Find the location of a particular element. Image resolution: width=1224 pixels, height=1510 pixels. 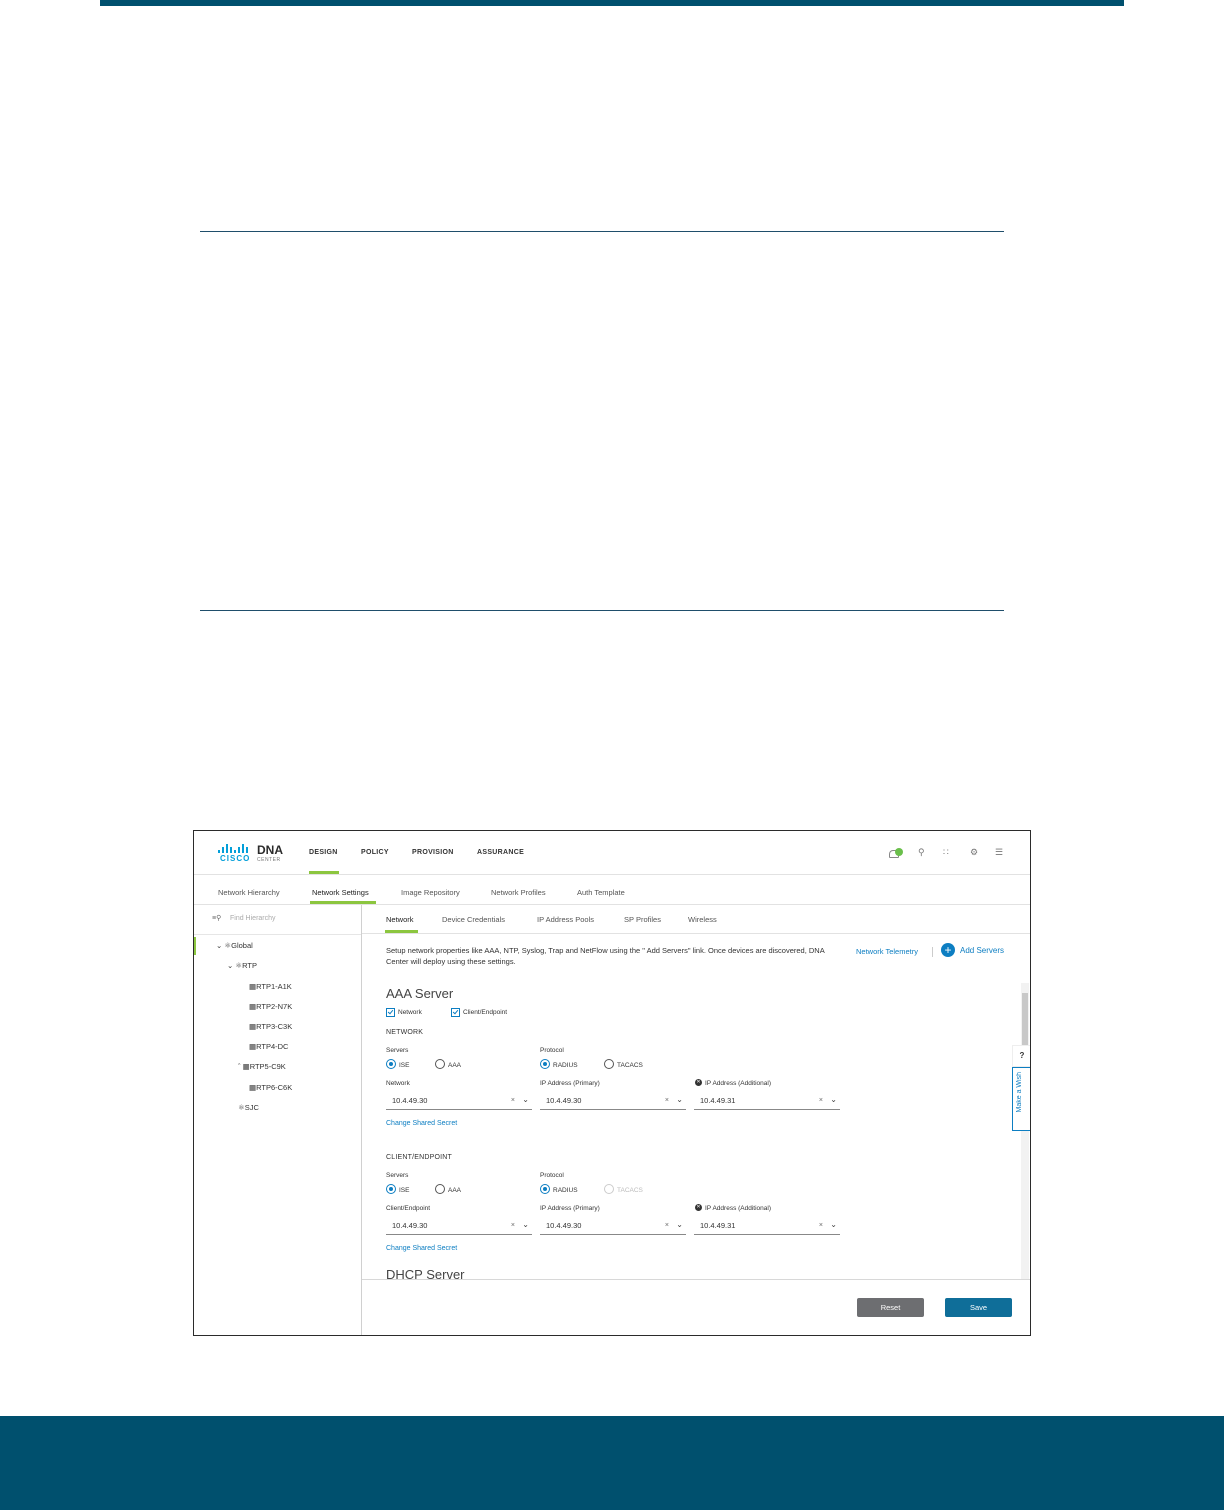

network-select: 10.4.49.30 × ⌄ is located at coordinates (459, 1101).